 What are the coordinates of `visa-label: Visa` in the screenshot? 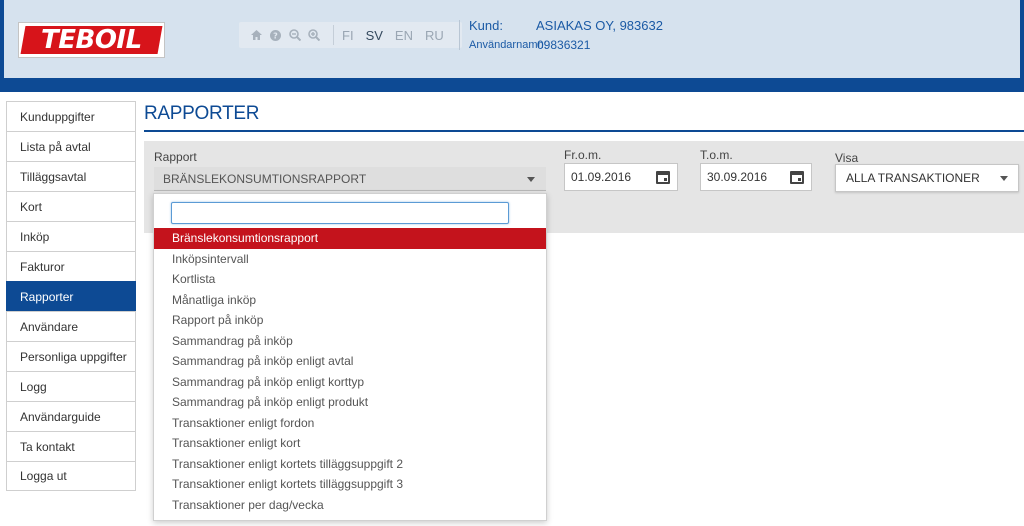 It's located at (847, 158).